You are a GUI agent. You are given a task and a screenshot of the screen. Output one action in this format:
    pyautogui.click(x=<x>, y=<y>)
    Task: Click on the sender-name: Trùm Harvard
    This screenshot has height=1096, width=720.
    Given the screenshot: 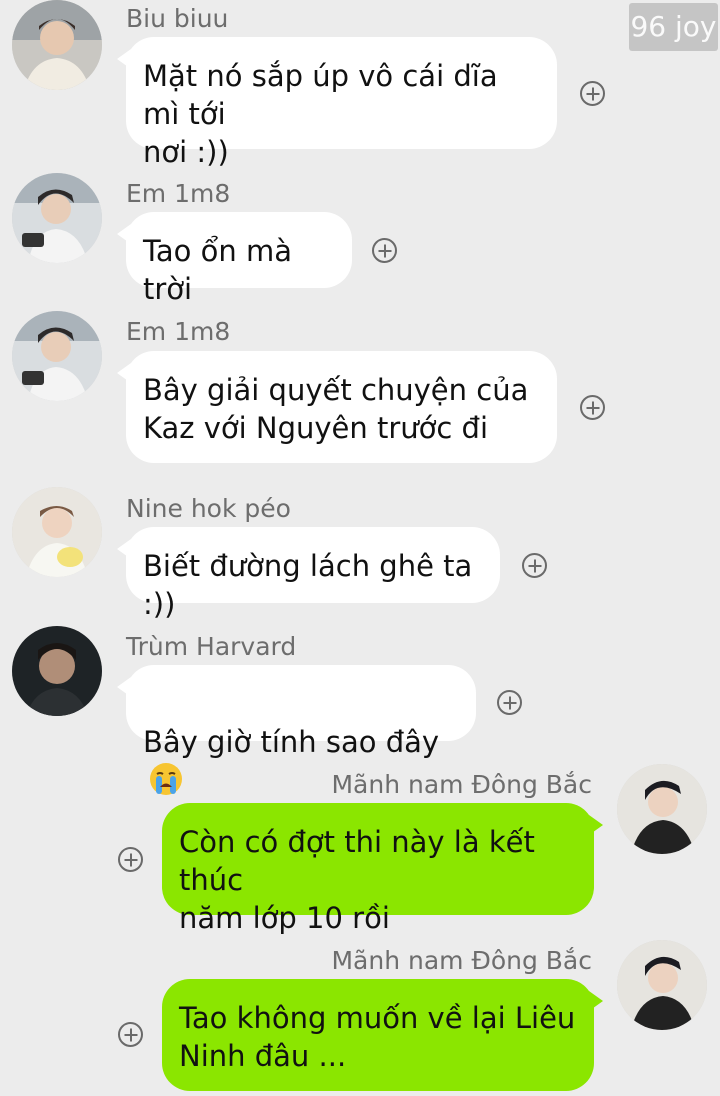 What is the action you would take?
    pyautogui.click(x=211, y=646)
    